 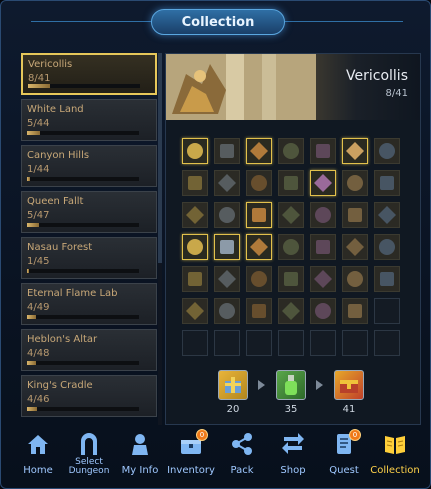 What do you see at coordinates (377, 76) in the screenshot?
I see `selected-zone-name: Vericollis` at bounding box center [377, 76].